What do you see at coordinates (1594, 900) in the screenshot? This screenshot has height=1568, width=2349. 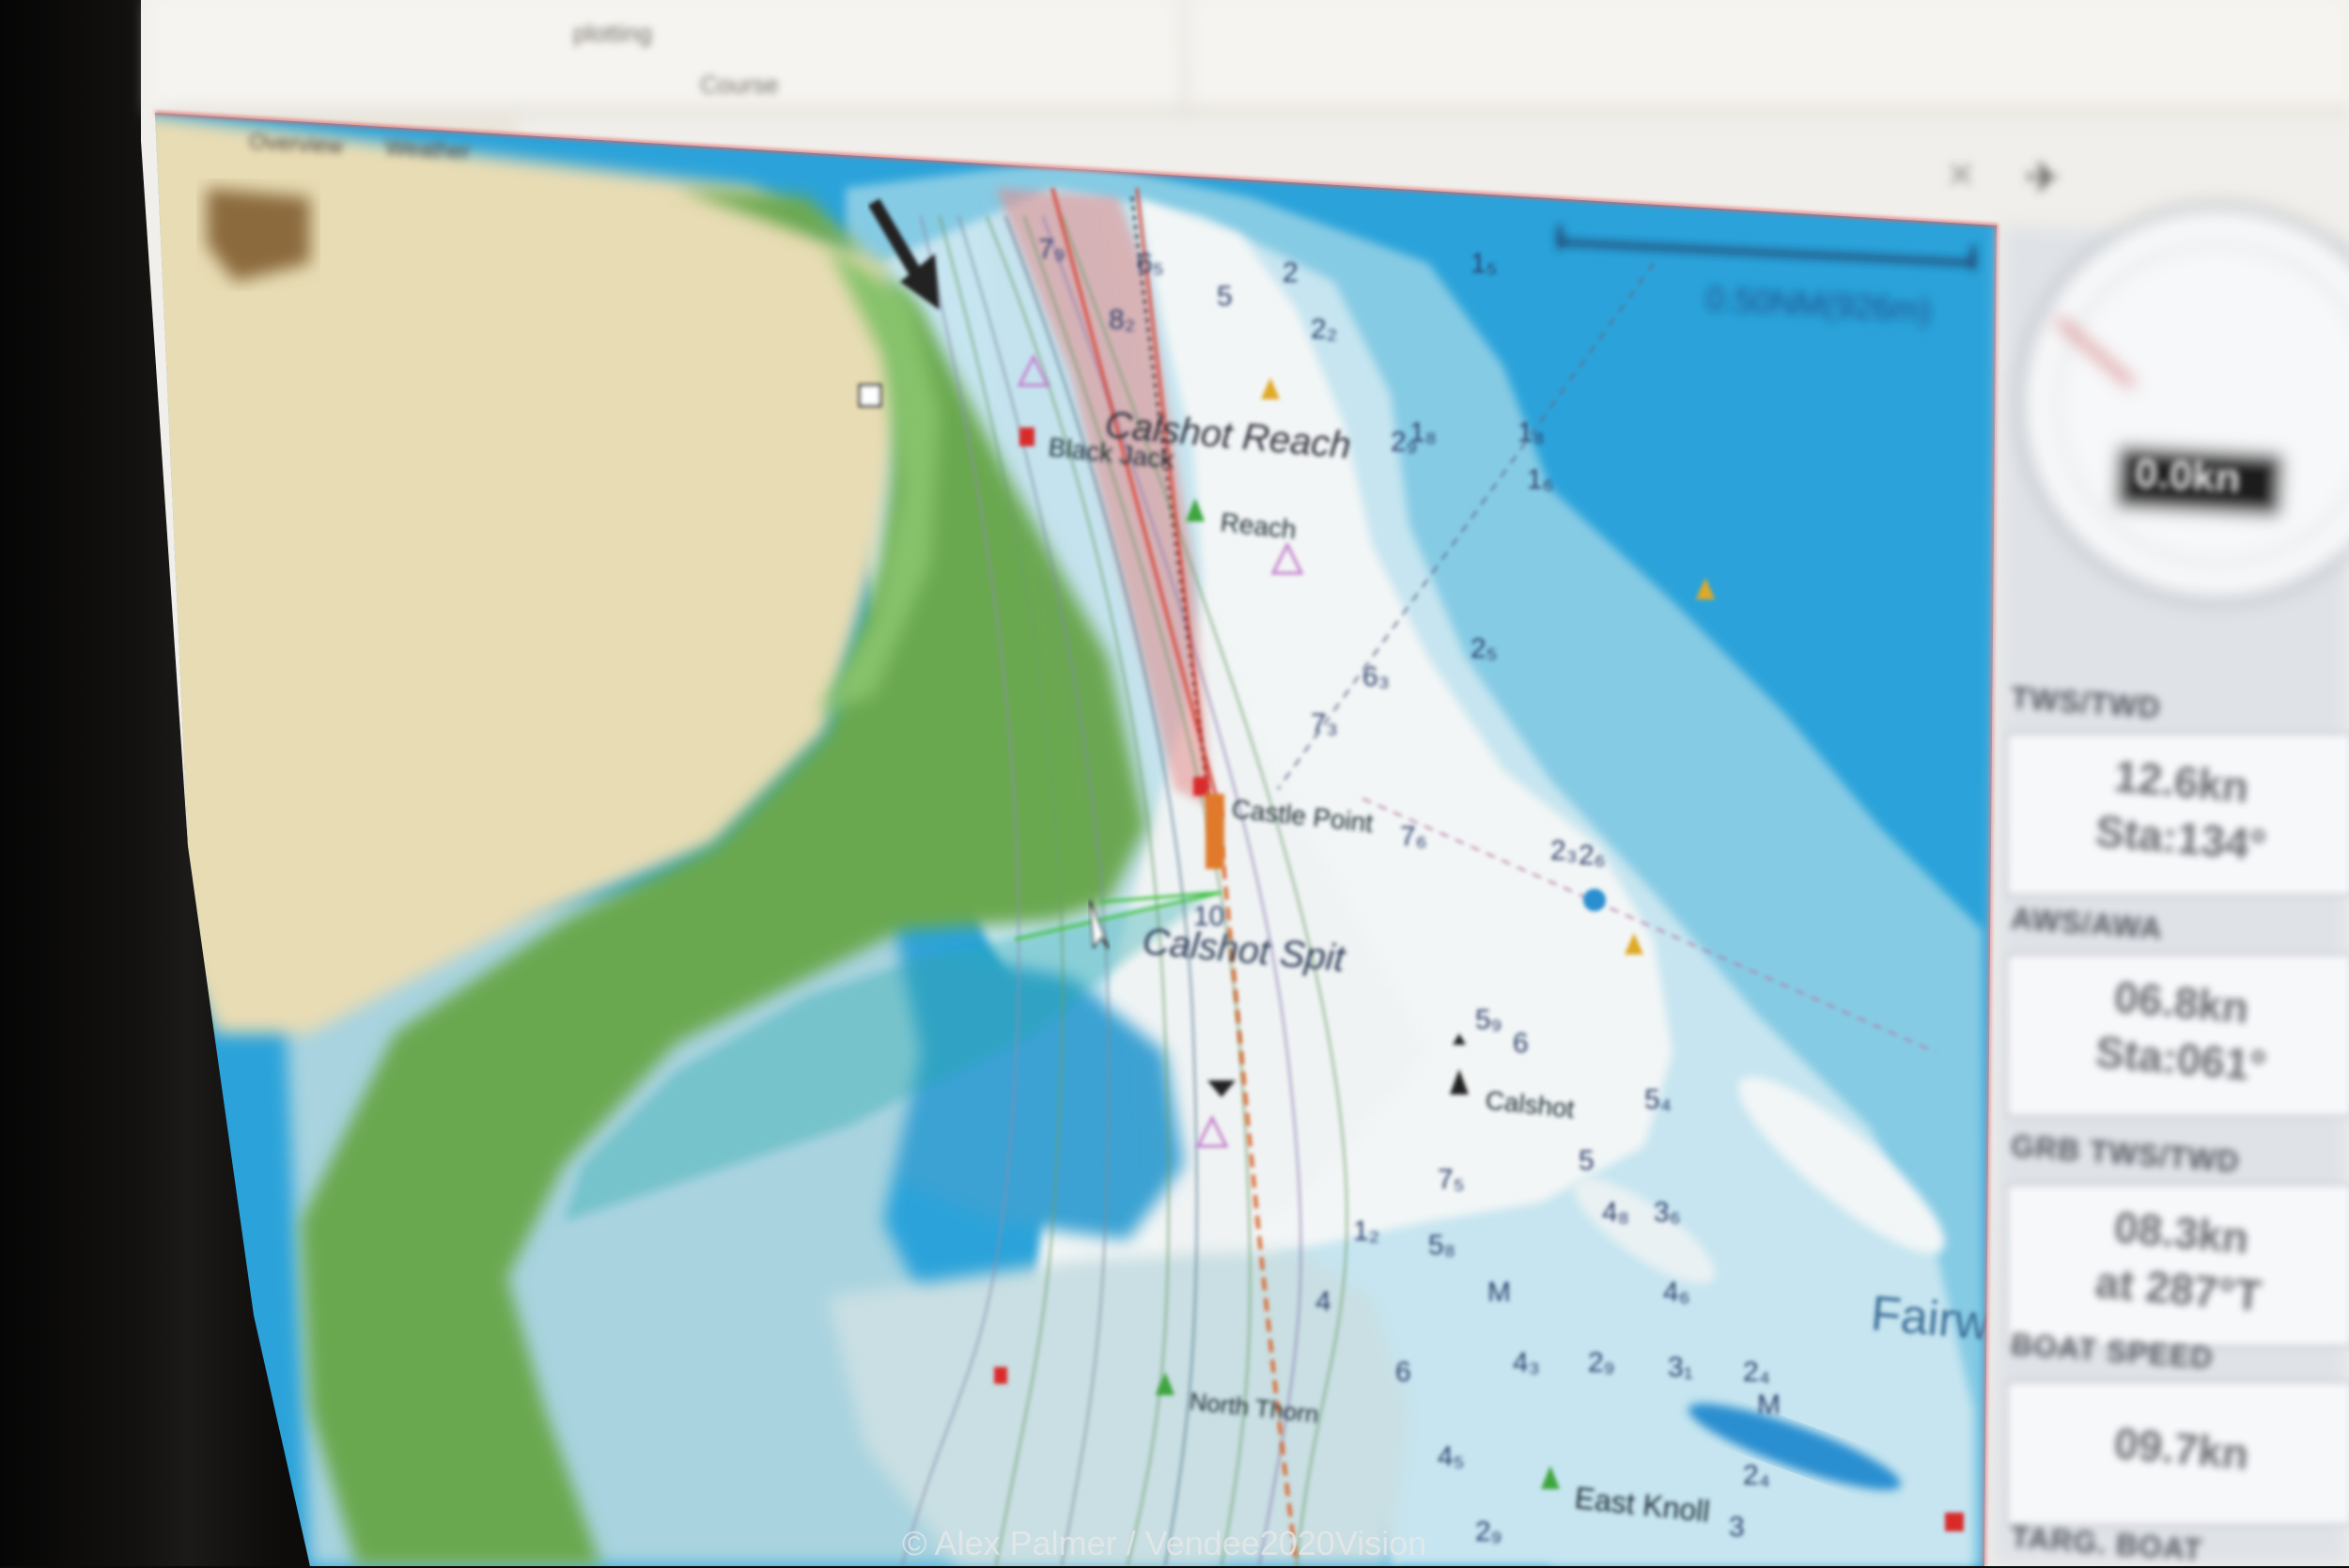 I see `buoy-icon` at bounding box center [1594, 900].